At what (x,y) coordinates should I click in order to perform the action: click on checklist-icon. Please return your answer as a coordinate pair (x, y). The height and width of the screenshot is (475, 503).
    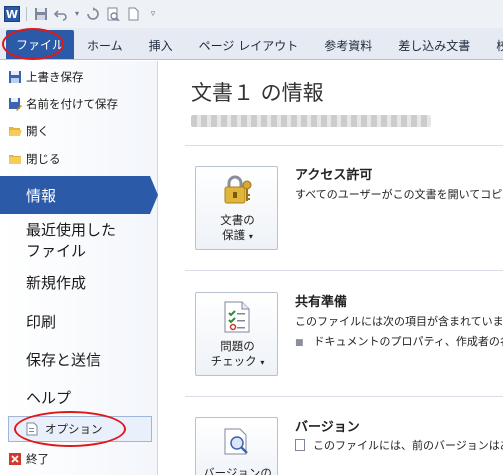
    Looking at the image, I should click on (237, 317).